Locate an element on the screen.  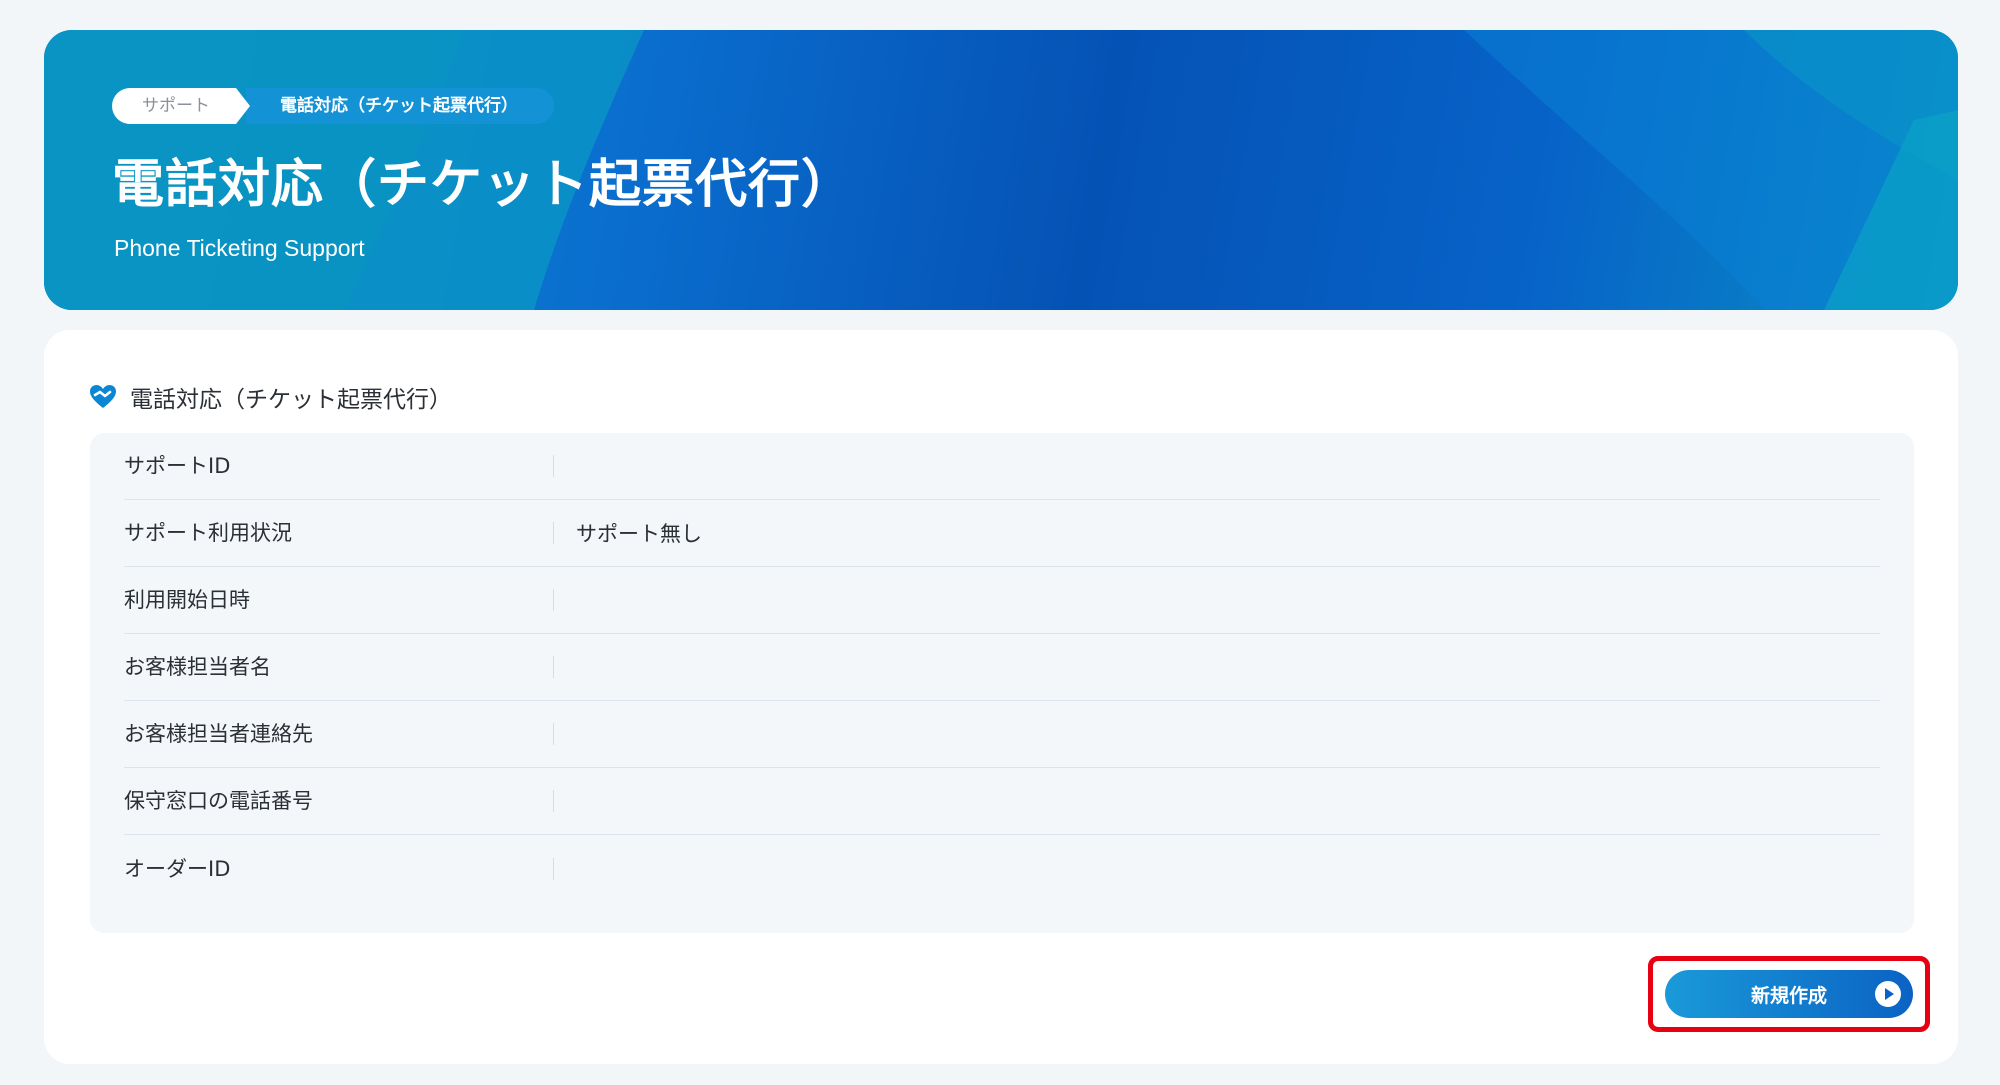
new-create-button-label: 新規作成 is located at coordinates (1788, 995).